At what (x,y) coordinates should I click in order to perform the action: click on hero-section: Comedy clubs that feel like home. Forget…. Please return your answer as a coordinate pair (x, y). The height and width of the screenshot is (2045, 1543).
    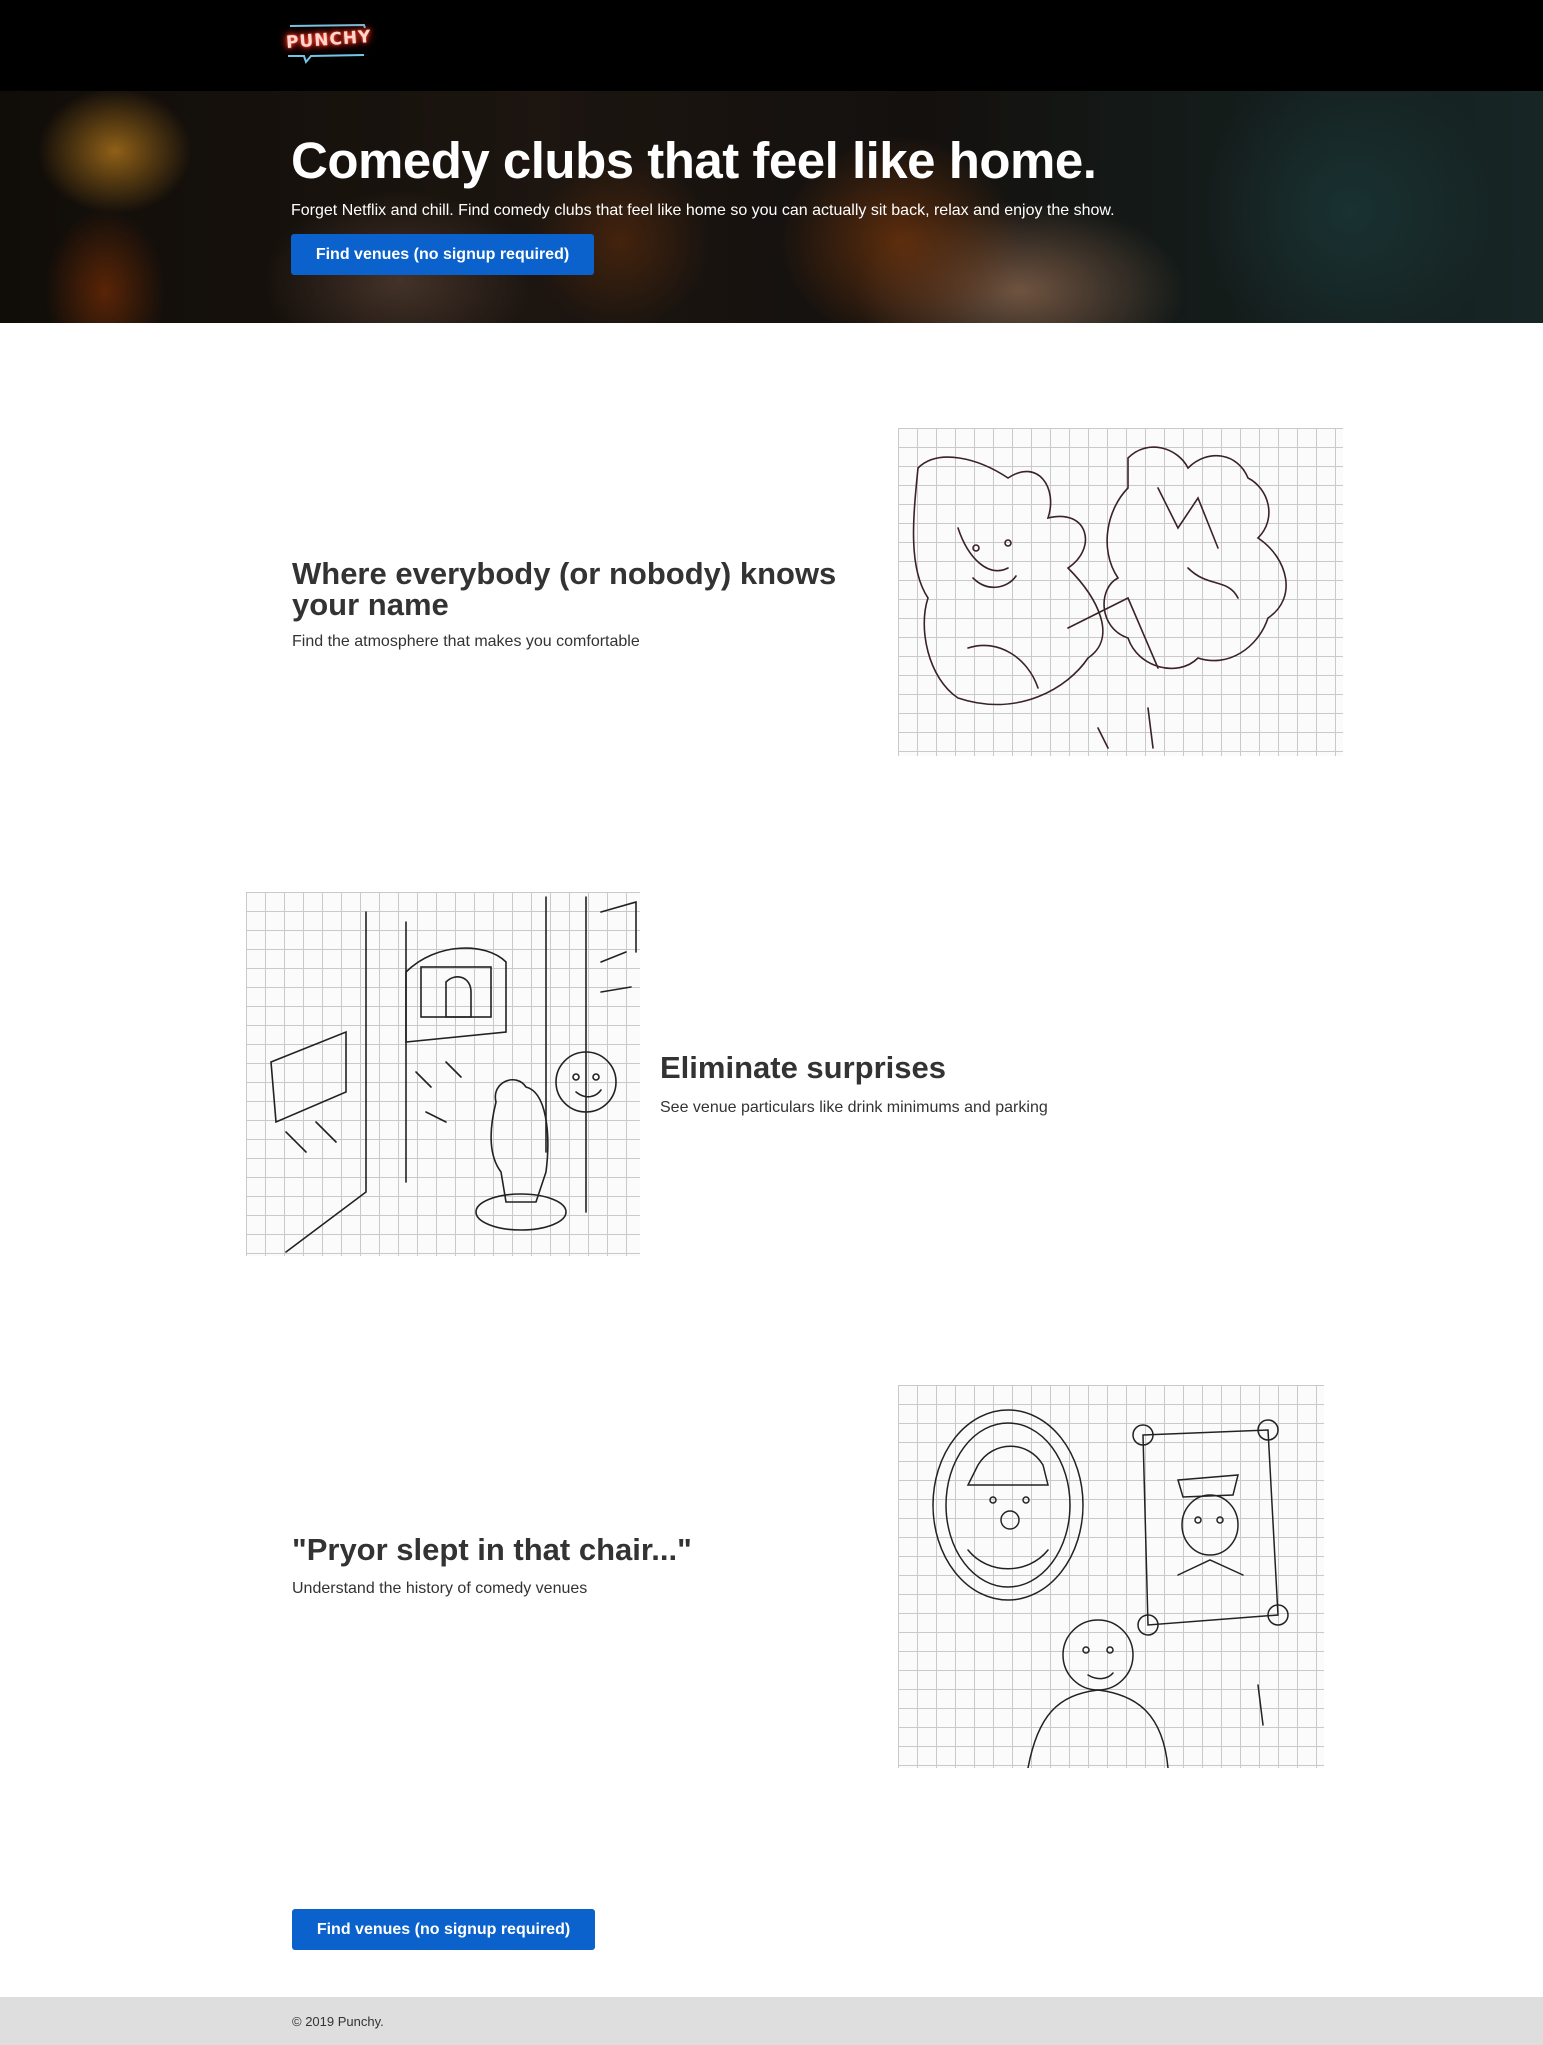
    Looking at the image, I should click on (771, 207).